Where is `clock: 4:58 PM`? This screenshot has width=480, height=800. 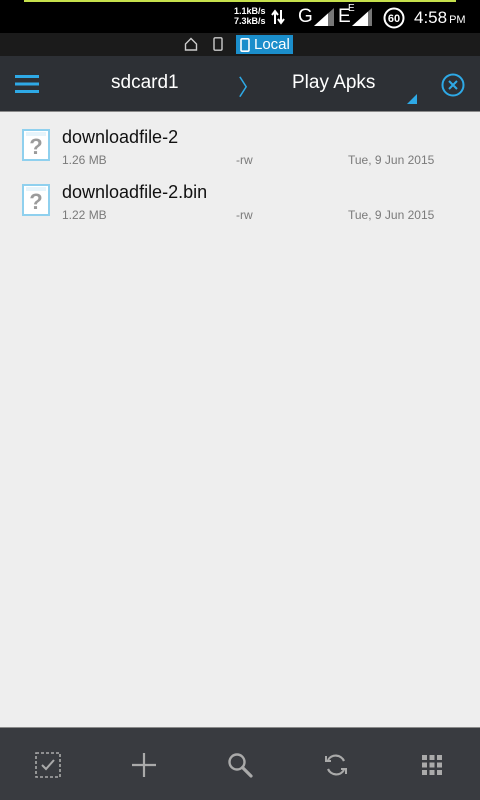
clock: 4:58 PM is located at coordinates (440, 18).